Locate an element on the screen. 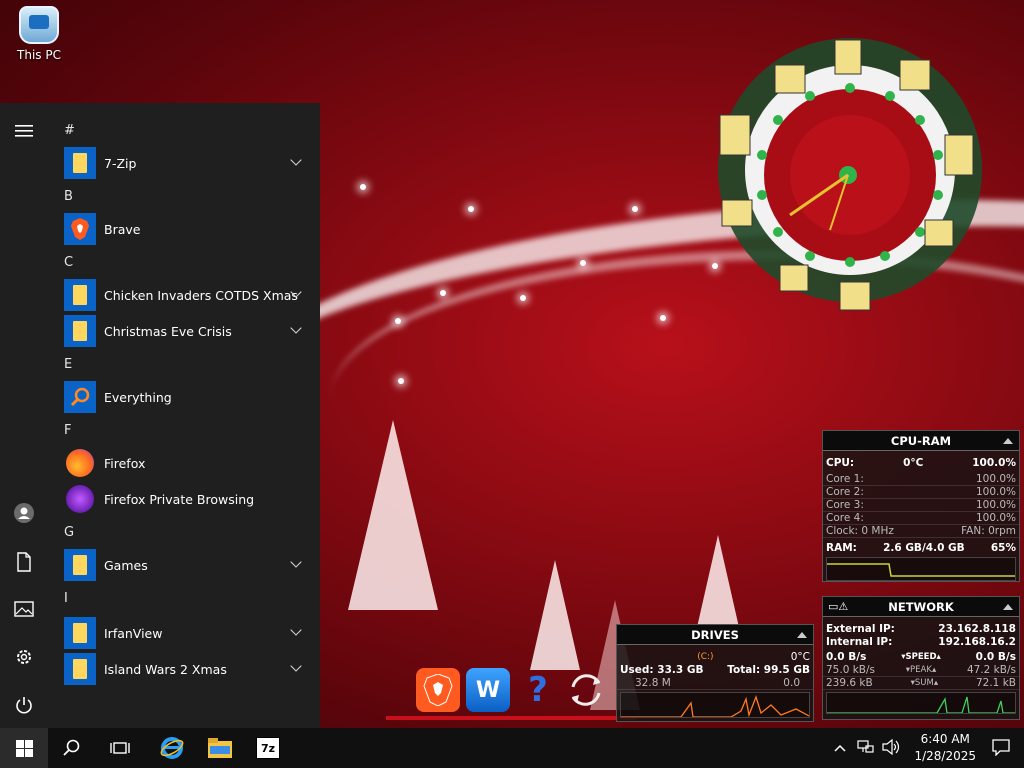  cpu-label: CPU: is located at coordinates (840, 463).